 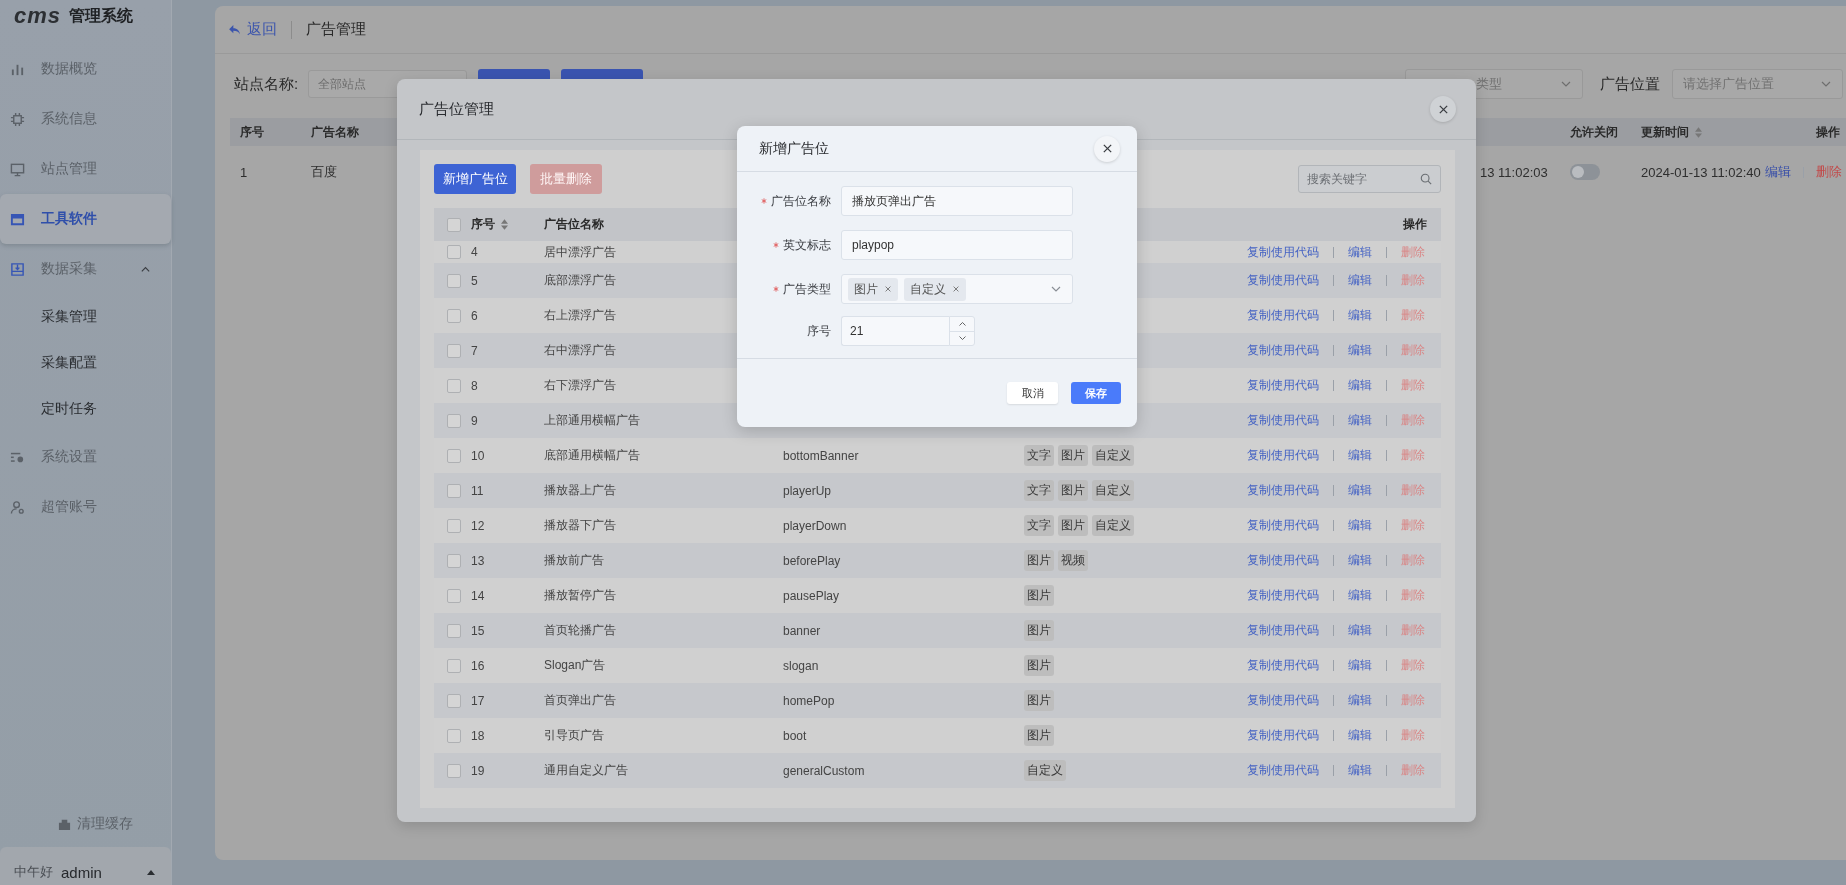 What do you see at coordinates (478, 560) in the screenshot?
I see `table-cell-text: 13` at bounding box center [478, 560].